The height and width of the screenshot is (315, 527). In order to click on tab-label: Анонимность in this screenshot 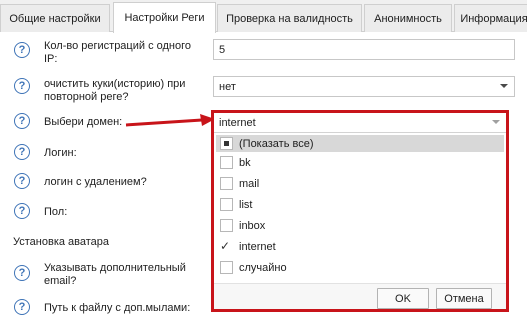, I will do `click(408, 18)`.